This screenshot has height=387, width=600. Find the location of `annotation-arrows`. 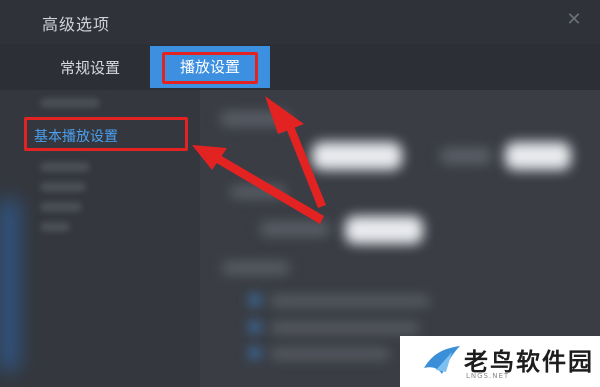

annotation-arrows is located at coordinates (259, 160).